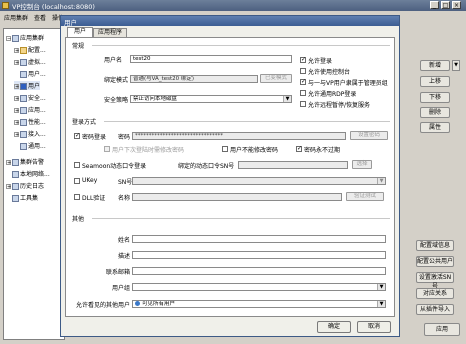  I want to click on allow-console-checkbox, so click(303, 71).